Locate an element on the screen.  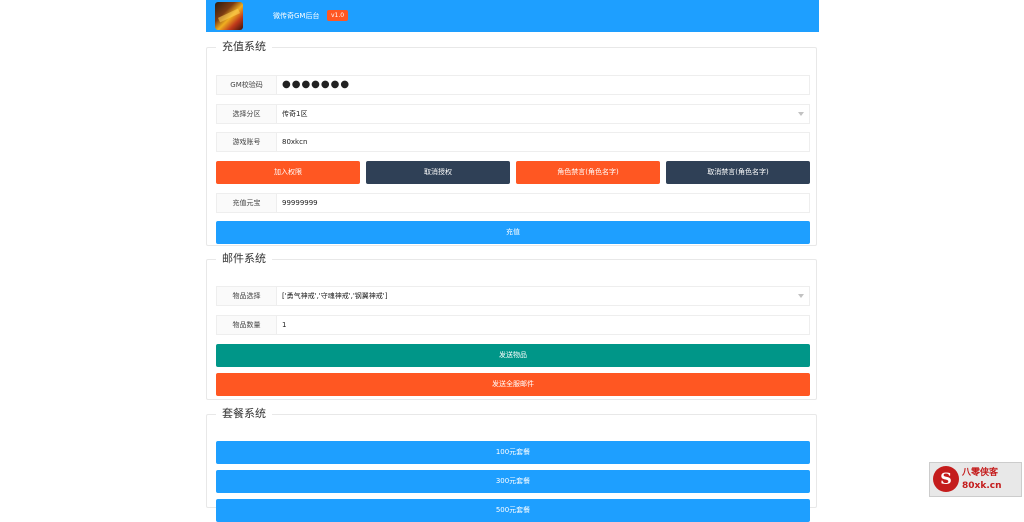
package-300-button: 300元套餐 is located at coordinates (513, 481).